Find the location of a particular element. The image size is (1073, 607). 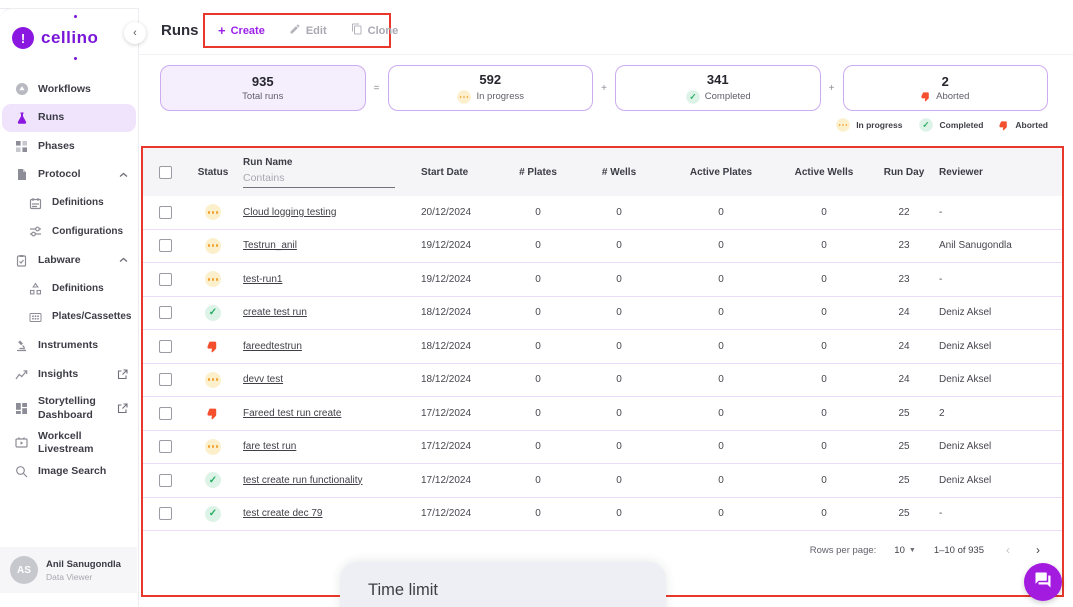

chat-fab-button is located at coordinates (1043, 582).